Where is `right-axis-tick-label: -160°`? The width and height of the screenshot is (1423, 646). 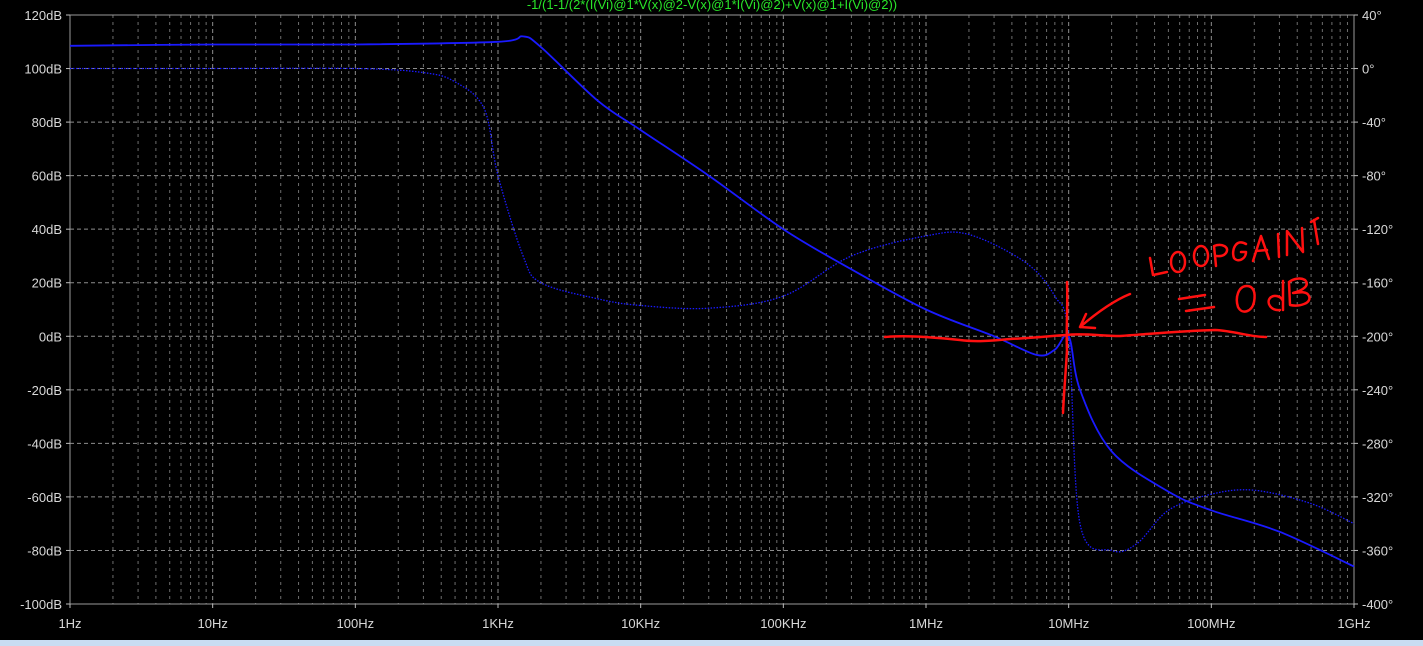 right-axis-tick-label: -160° is located at coordinates (1377, 283).